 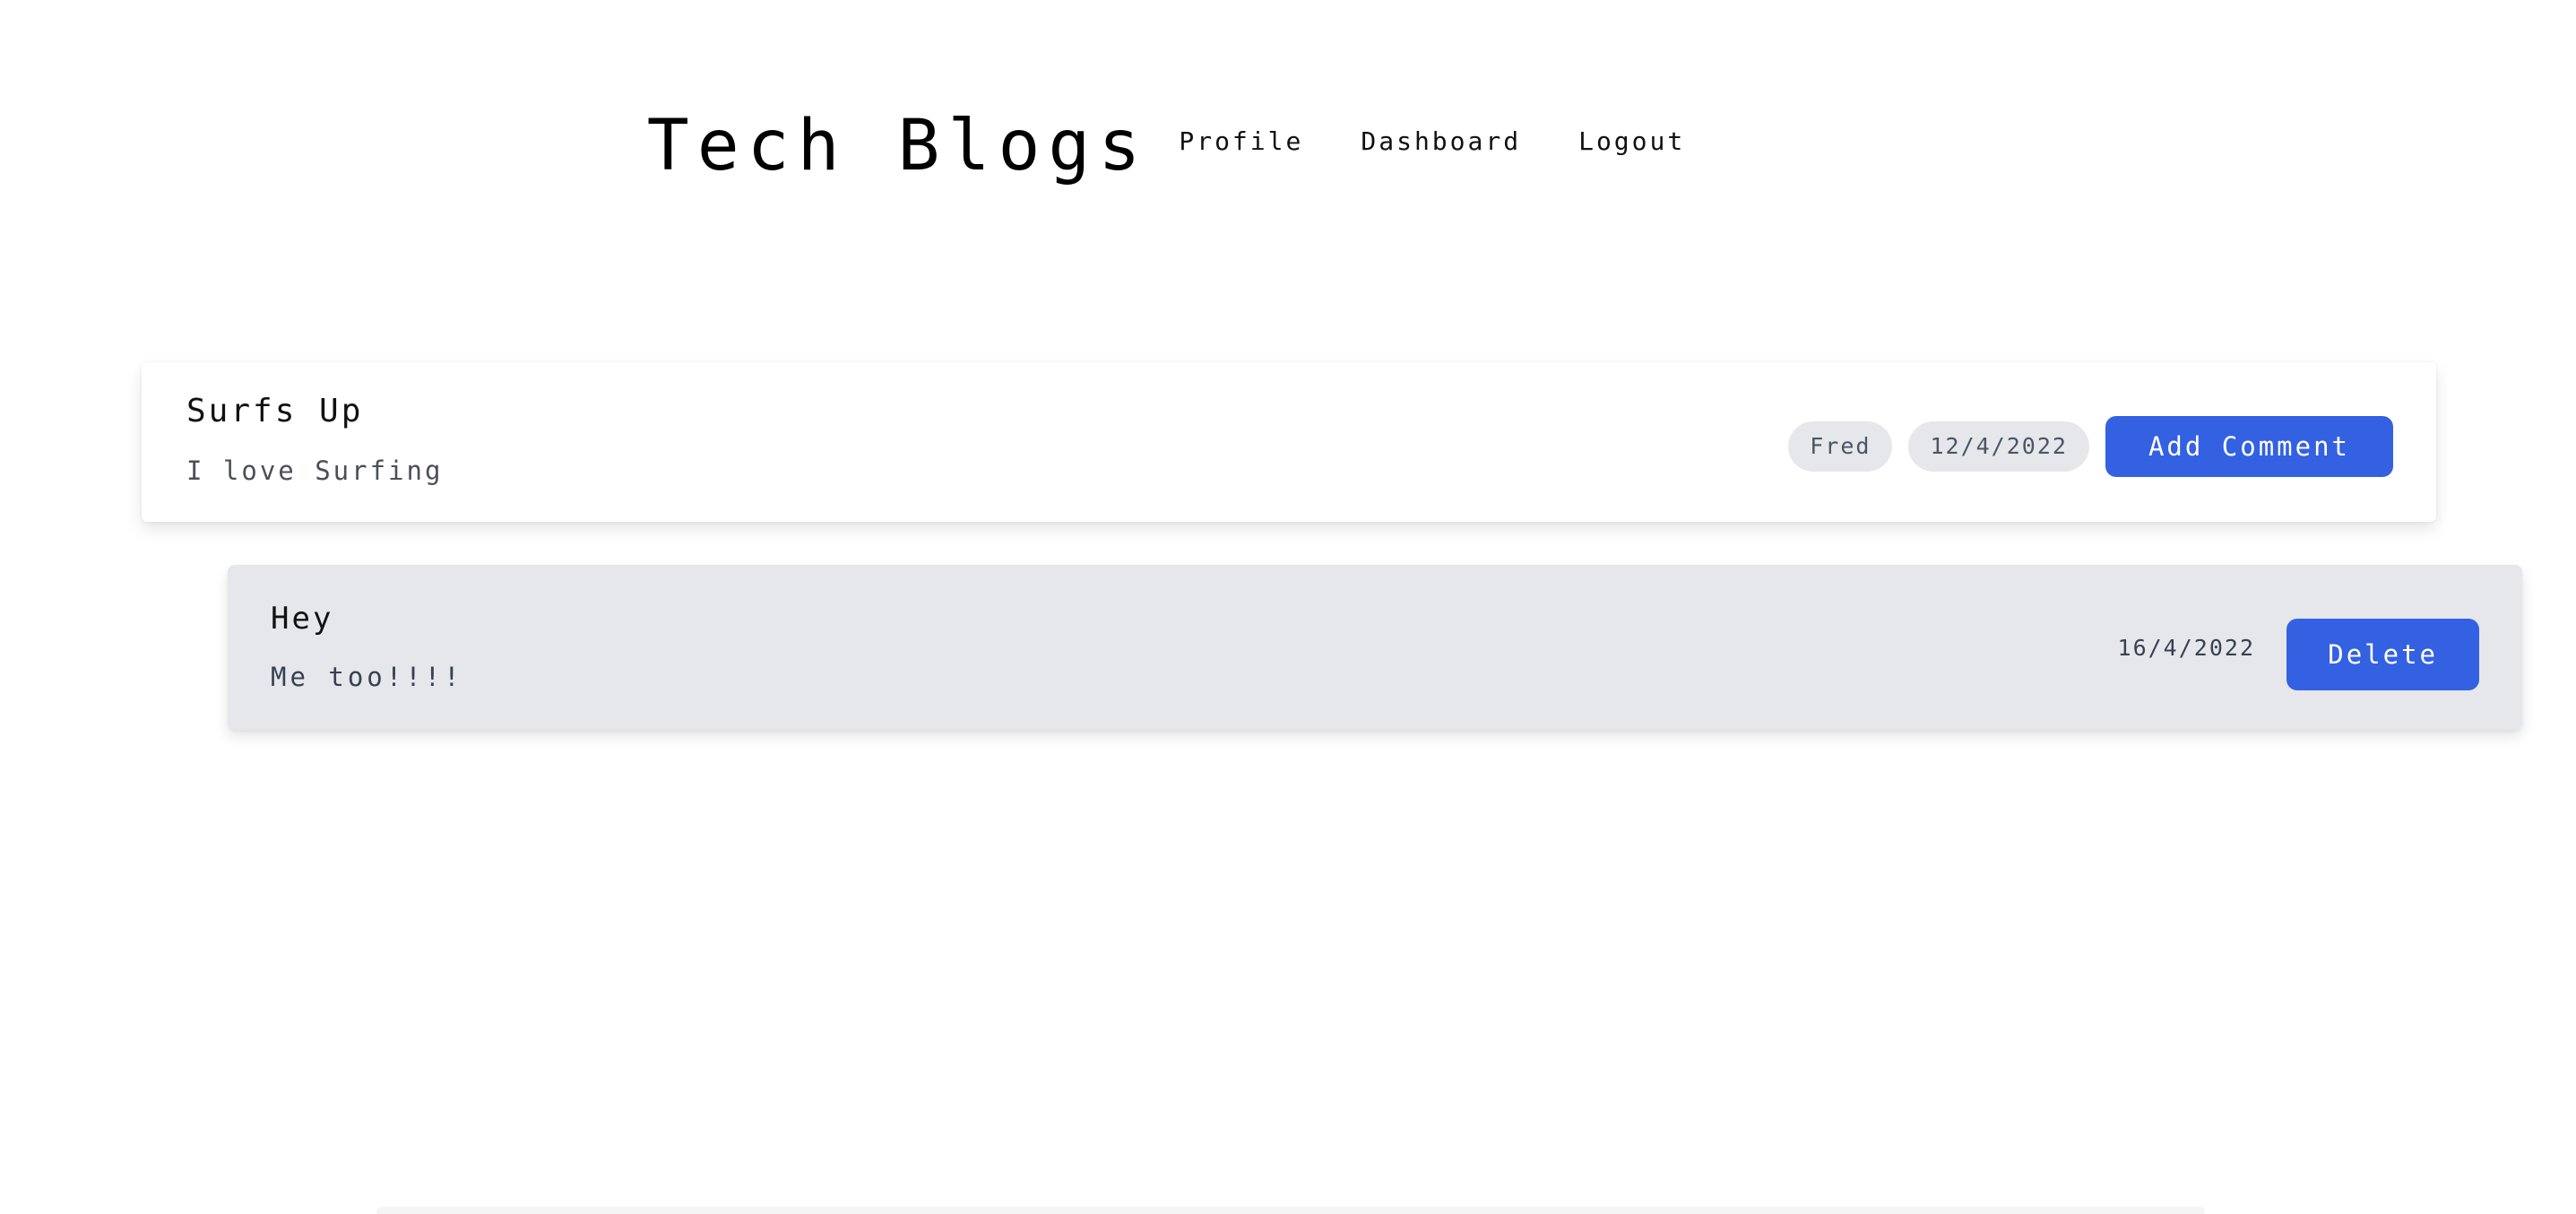 I want to click on post-body: I love Surfing, so click(x=315, y=470).